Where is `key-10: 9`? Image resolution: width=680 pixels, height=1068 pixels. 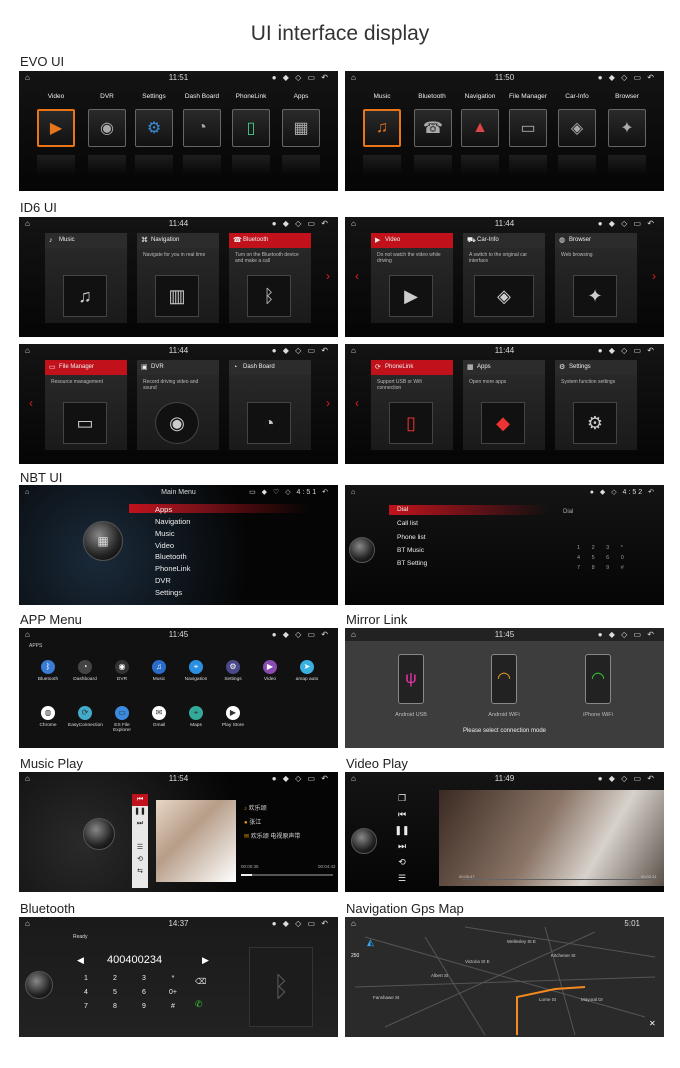 key-10: 9 is located at coordinates (144, 1006).